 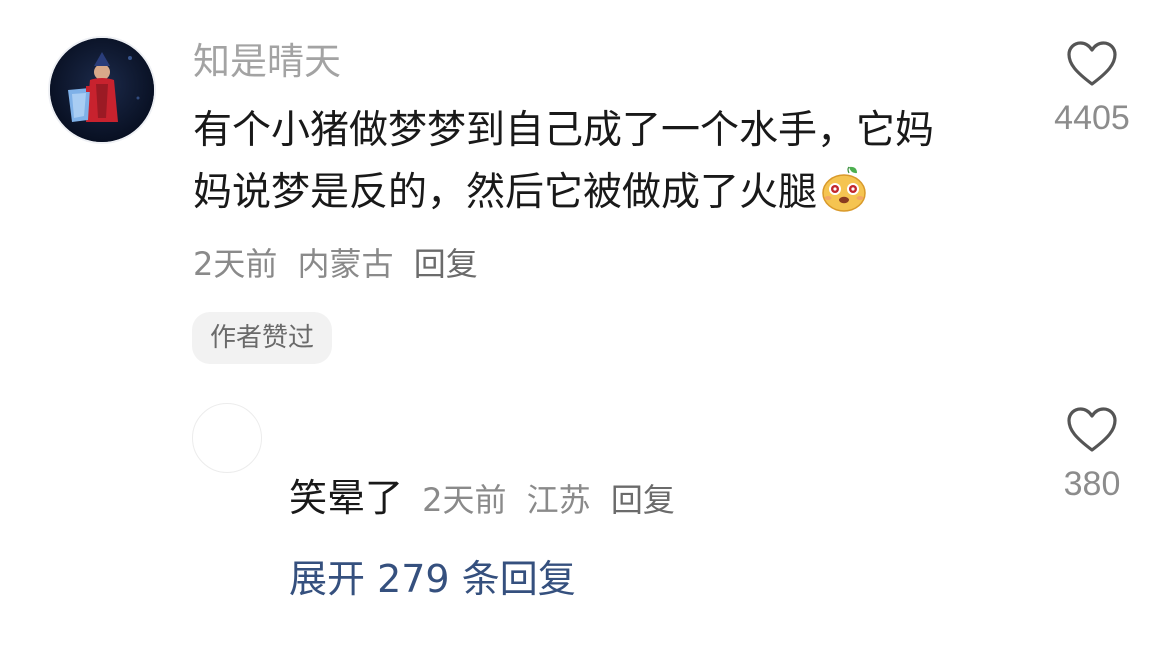 What do you see at coordinates (1092, 89) in the screenshot?
I see `comment-like: 4405` at bounding box center [1092, 89].